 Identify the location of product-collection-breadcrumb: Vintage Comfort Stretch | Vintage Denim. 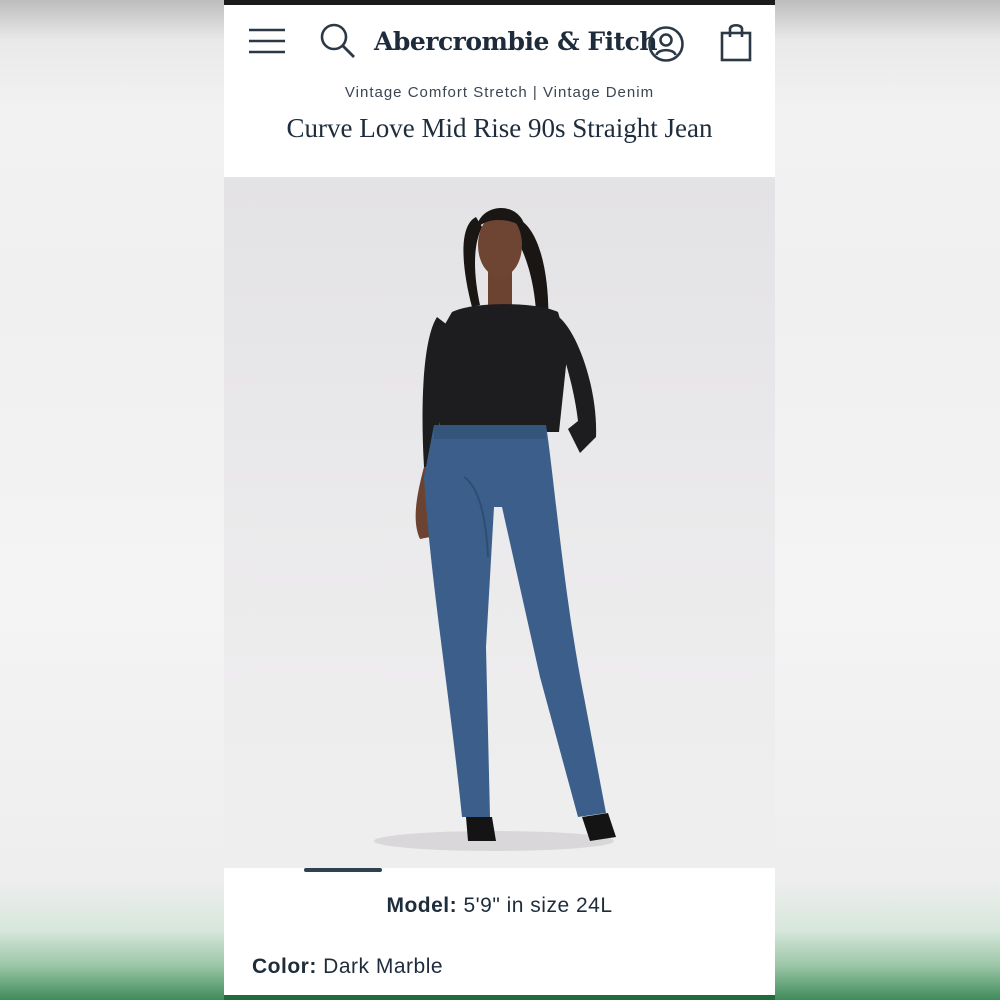
(499, 92).